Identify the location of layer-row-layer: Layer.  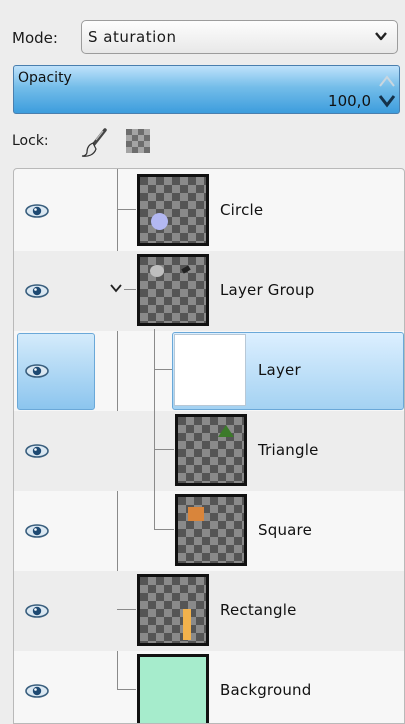
(209, 371).